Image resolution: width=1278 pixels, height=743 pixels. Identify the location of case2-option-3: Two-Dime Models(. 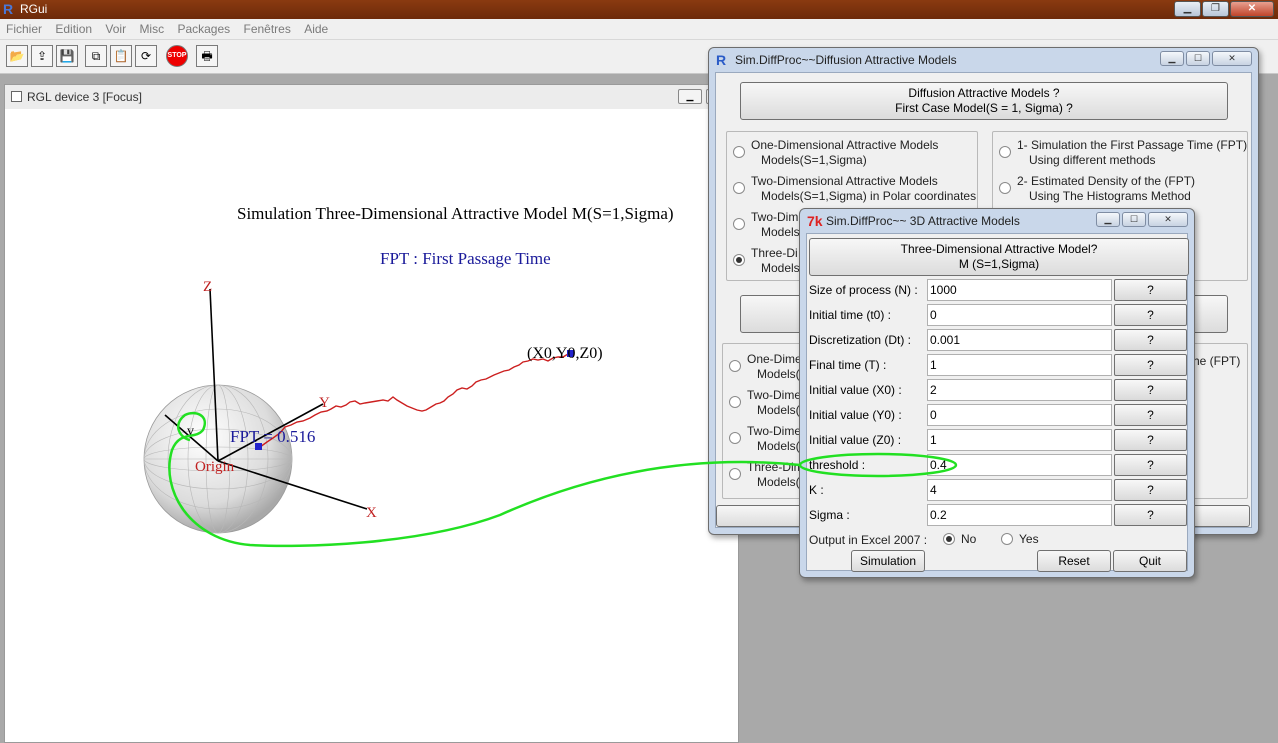
(774, 439).